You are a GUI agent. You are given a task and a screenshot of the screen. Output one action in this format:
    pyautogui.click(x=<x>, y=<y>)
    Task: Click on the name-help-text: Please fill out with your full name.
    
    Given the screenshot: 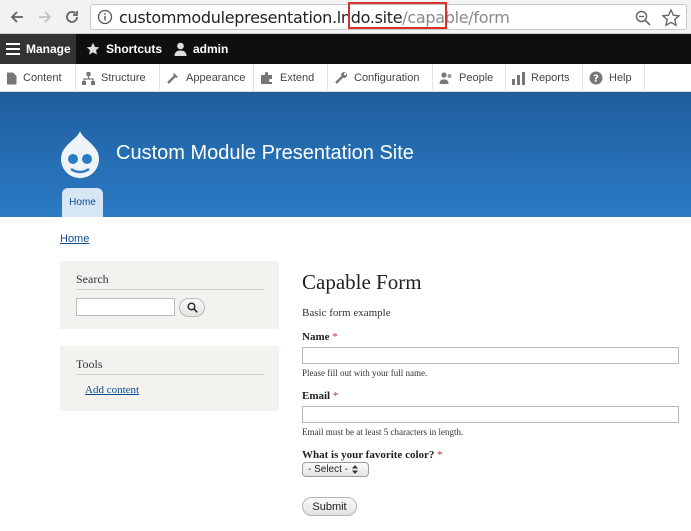 What is the action you would take?
    pyautogui.click(x=365, y=373)
    